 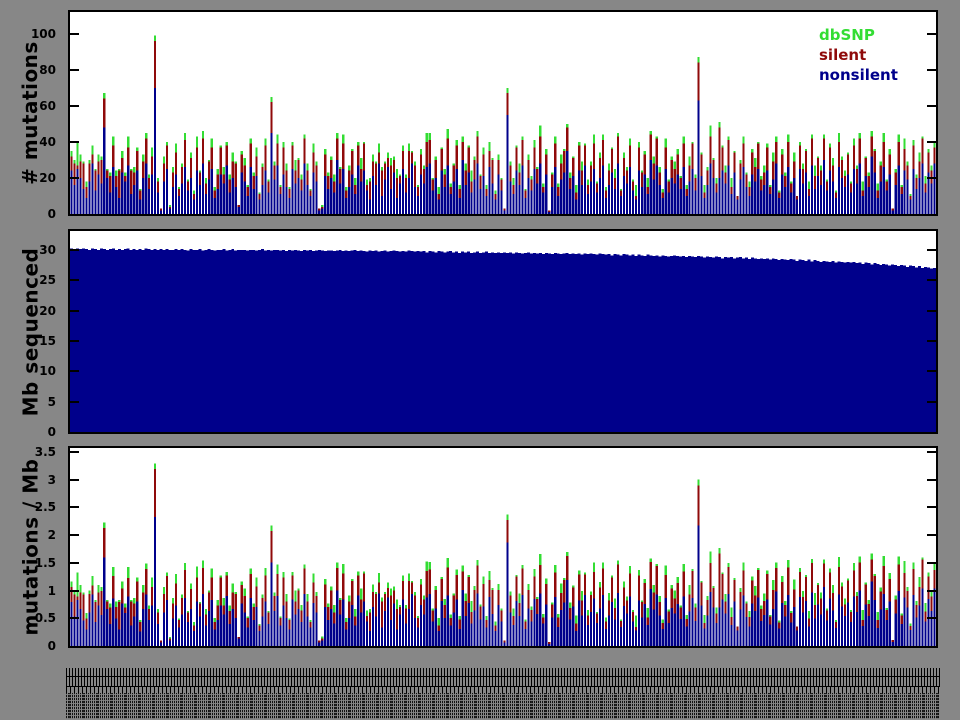 I want to click on y-tick-label: 3.5, so click(x=45, y=451).